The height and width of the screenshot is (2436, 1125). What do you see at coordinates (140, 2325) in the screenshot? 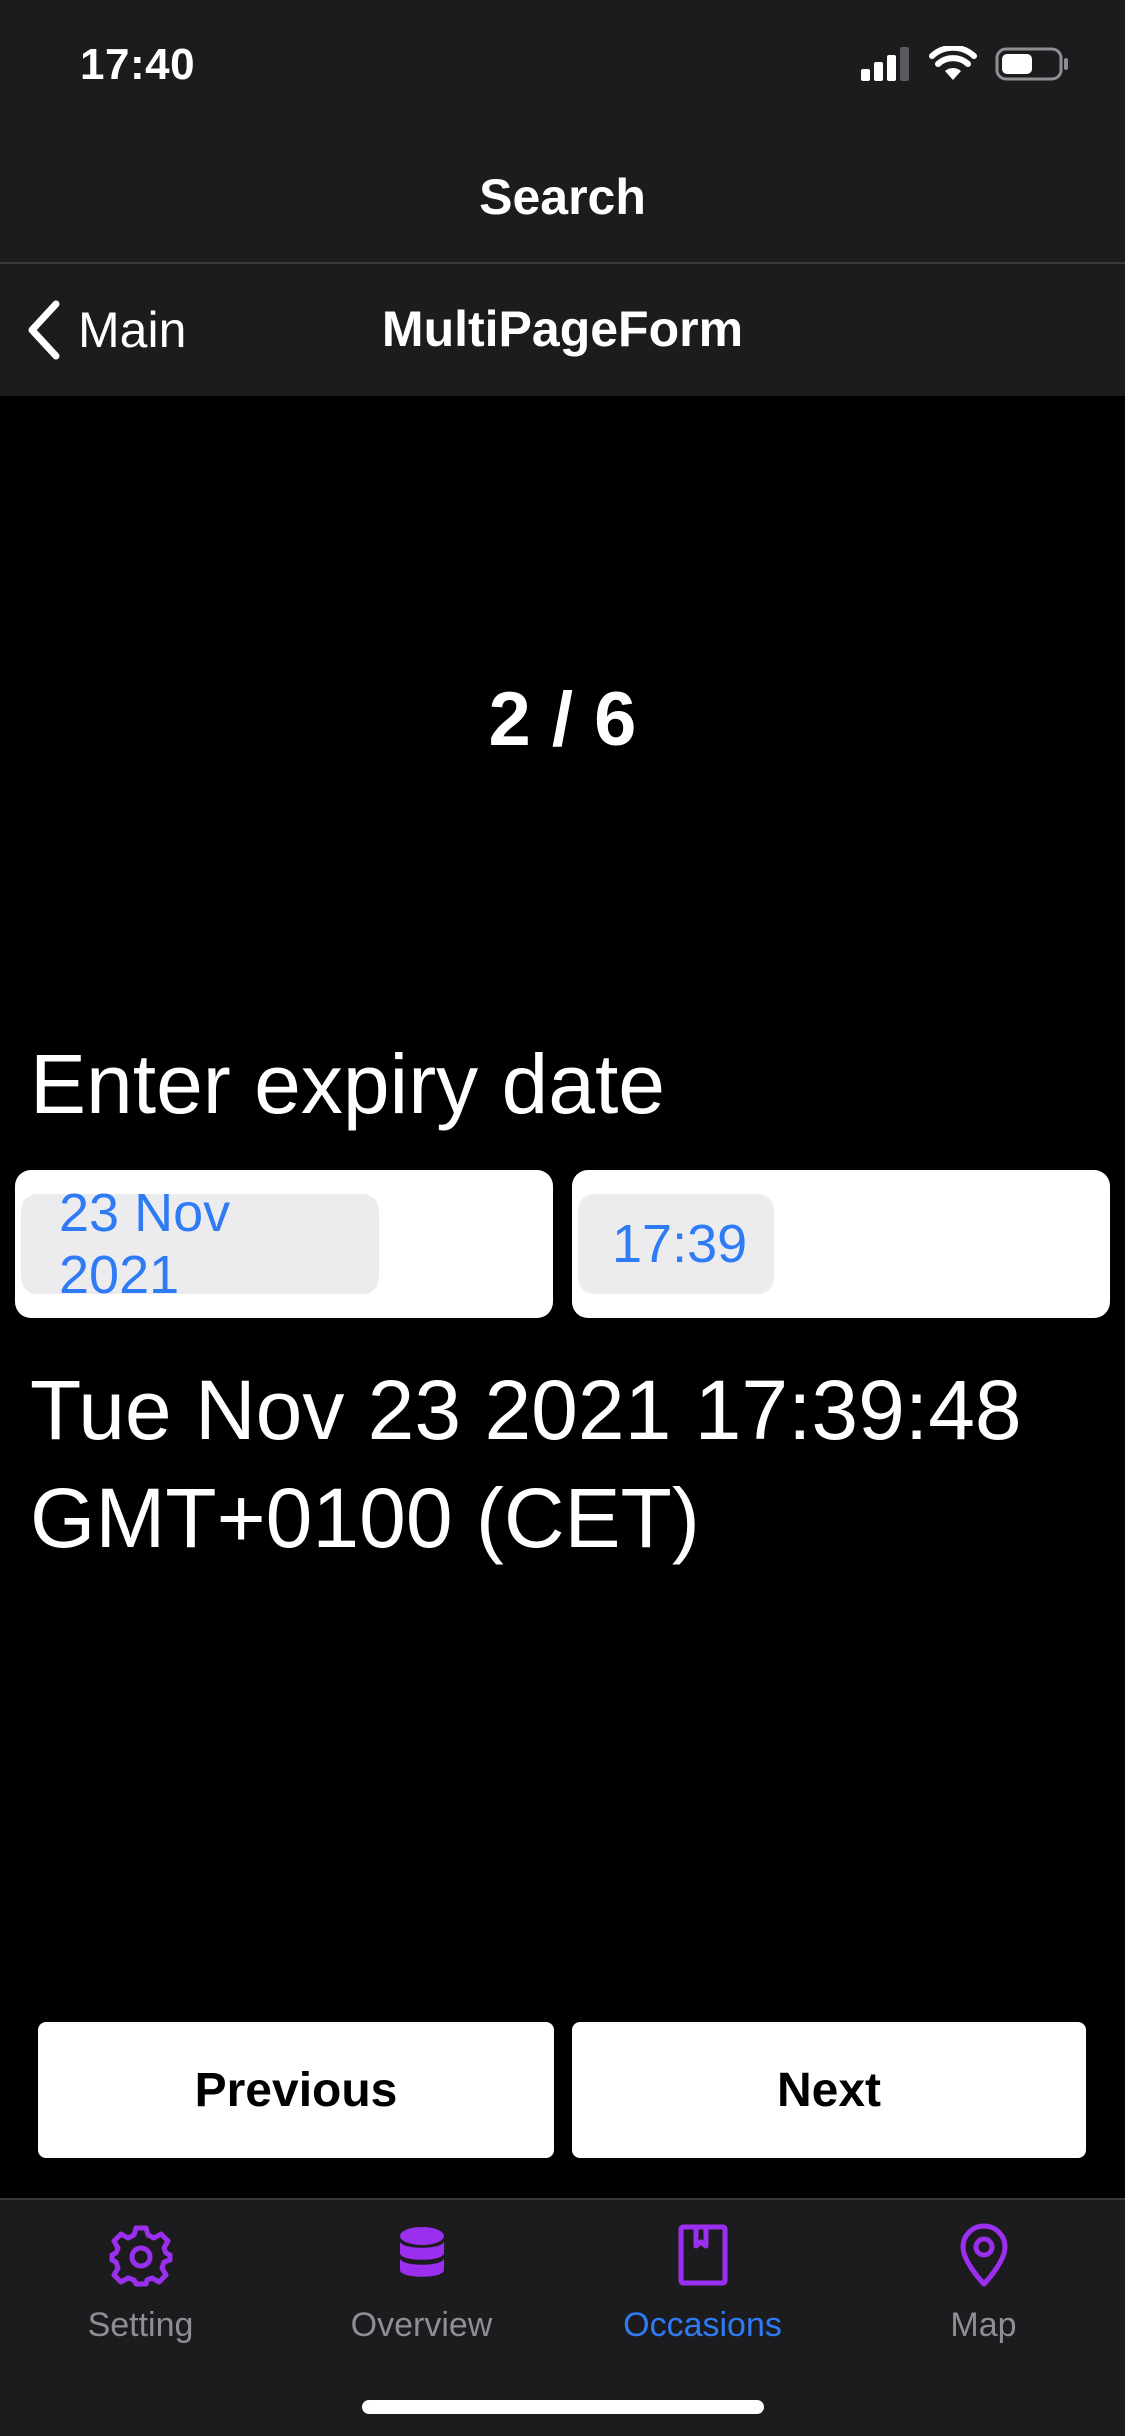
I see `tab-label-setting: Setting` at bounding box center [140, 2325].